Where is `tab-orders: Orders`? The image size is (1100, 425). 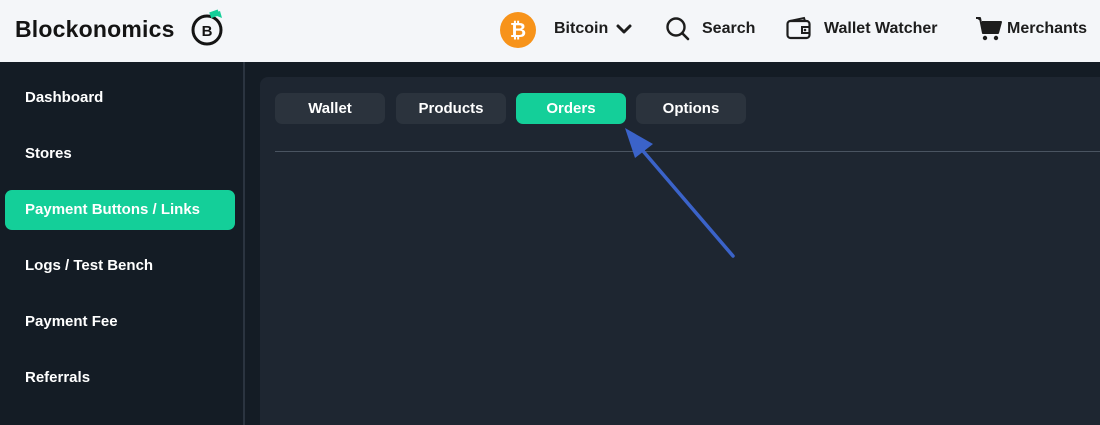 tab-orders: Orders is located at coordinates (571, 108).